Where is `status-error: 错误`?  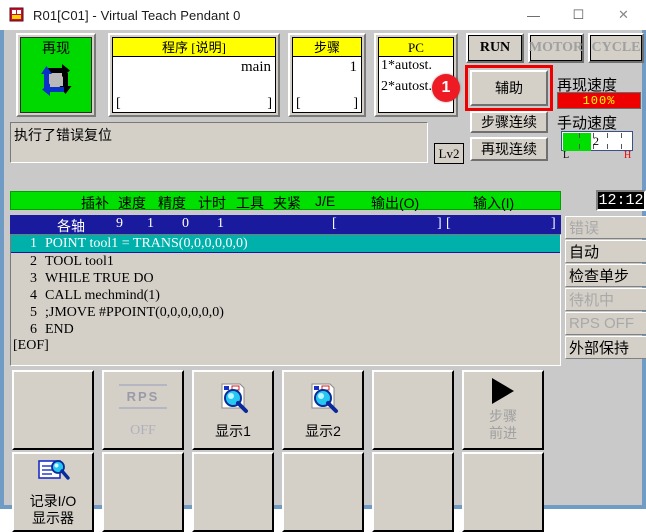
status-error: 错误 is located at coordinates (605, 227).